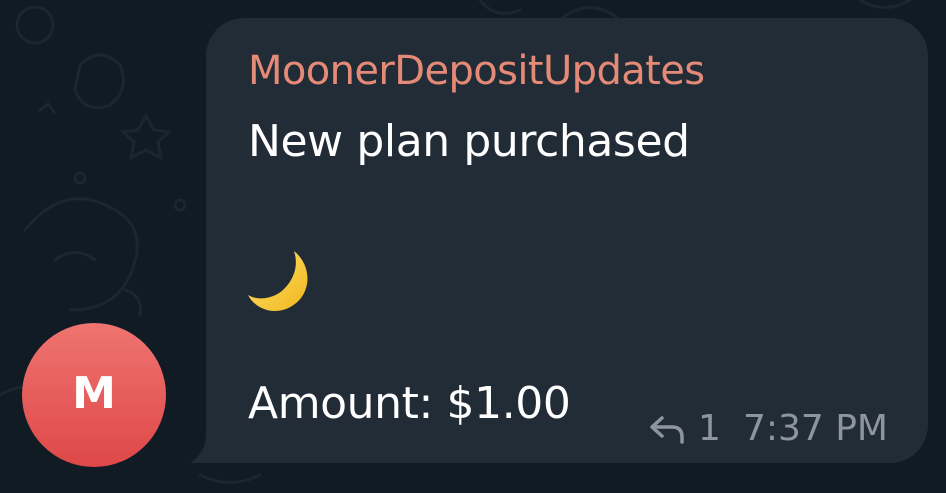 This screenshot has width=946, height=493. I want to click on sender-avatar: M, so click(94, 395).